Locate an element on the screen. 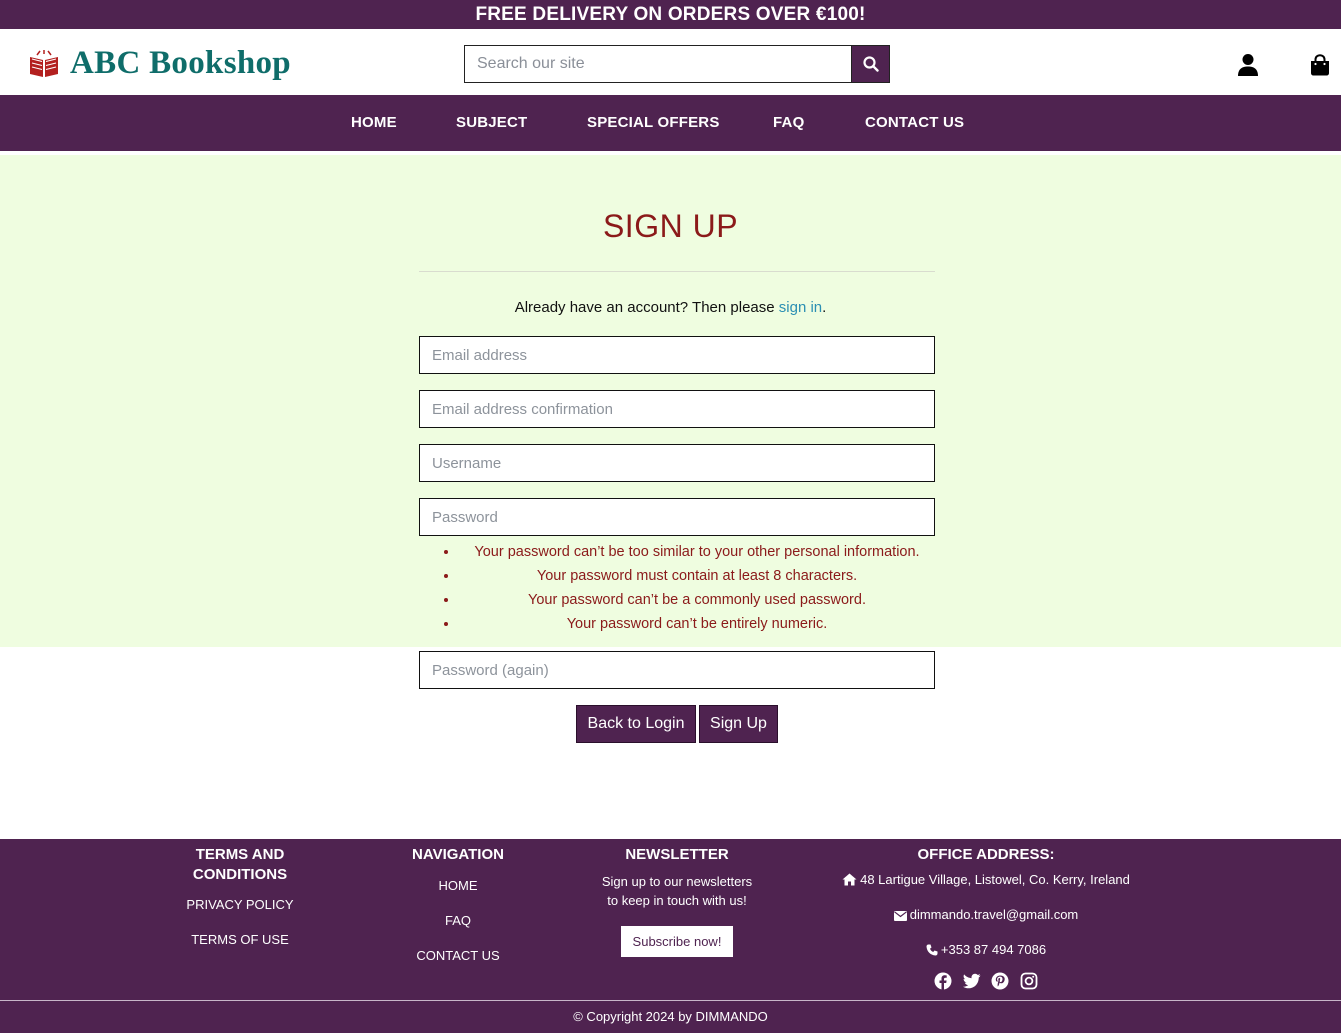  footer-link-contact-us: CONTACT US is located at coordinates (458, 956).